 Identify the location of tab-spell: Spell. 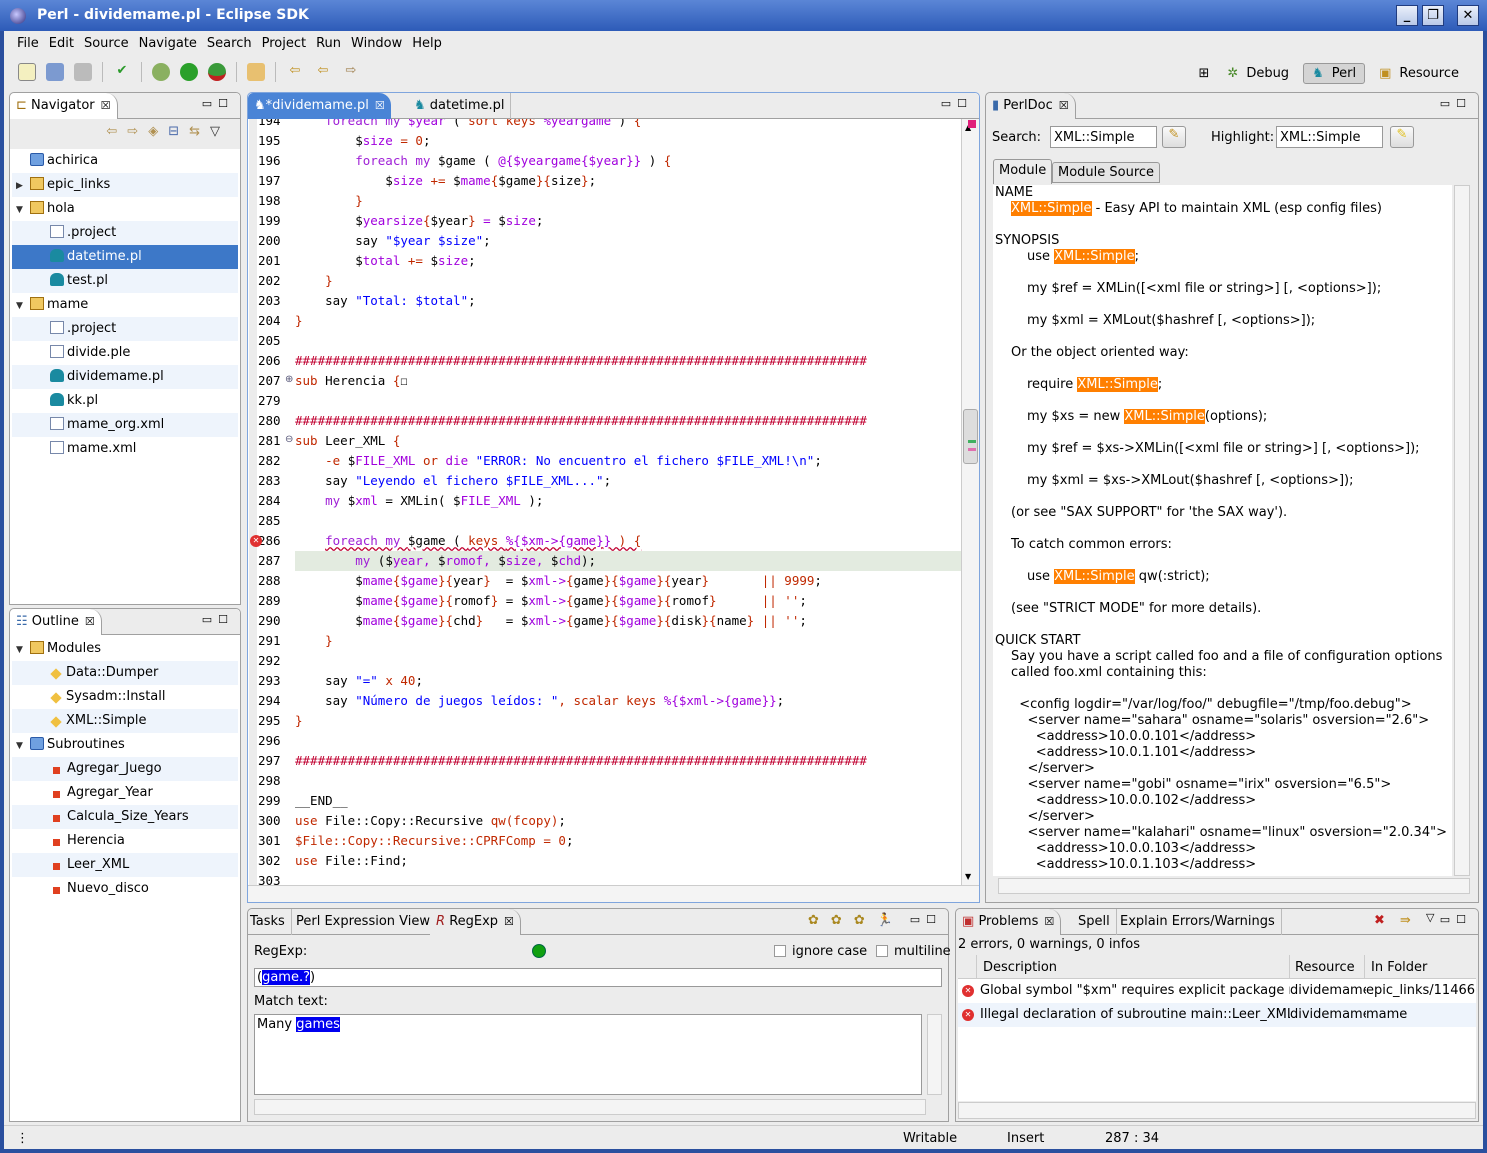
(1094, 922).